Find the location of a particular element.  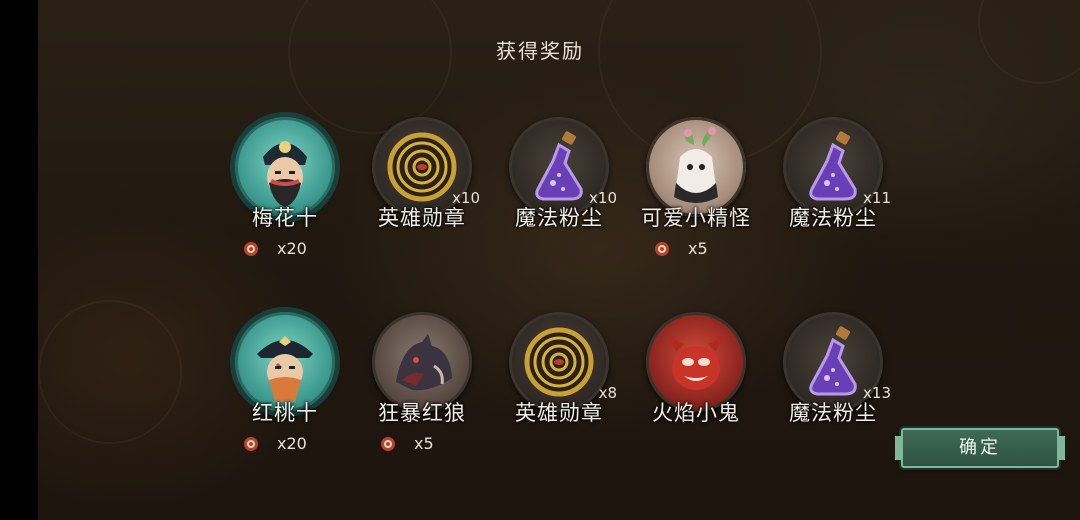

reward-name: 红桃十 is located at coordinates (285, 413).